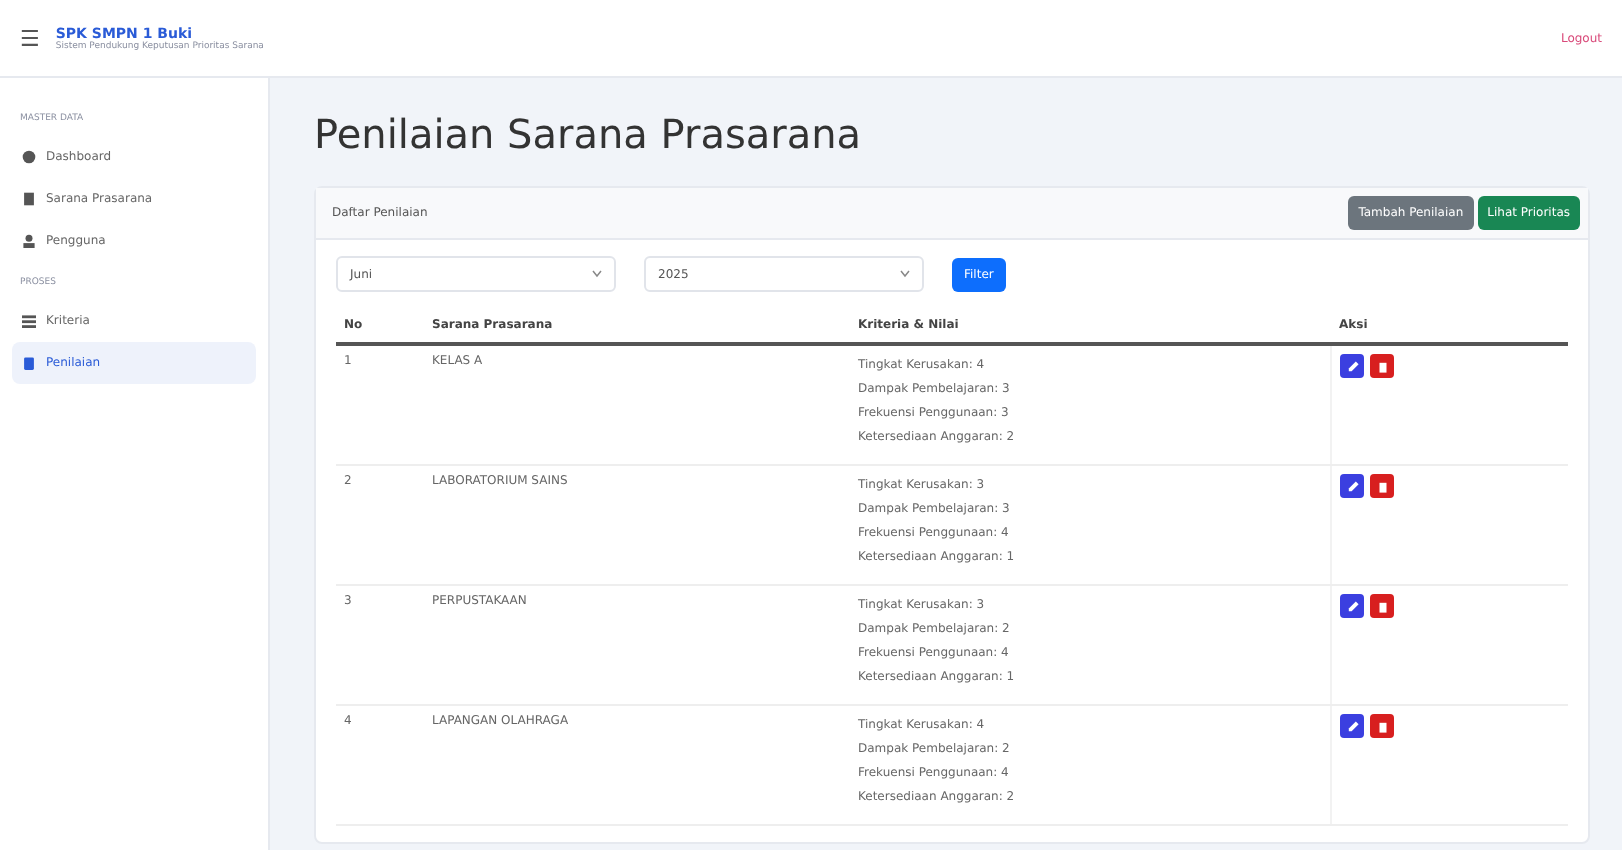 This screenshot has width=1622, height=850. I want to click on list-icon, so click(29, 321).